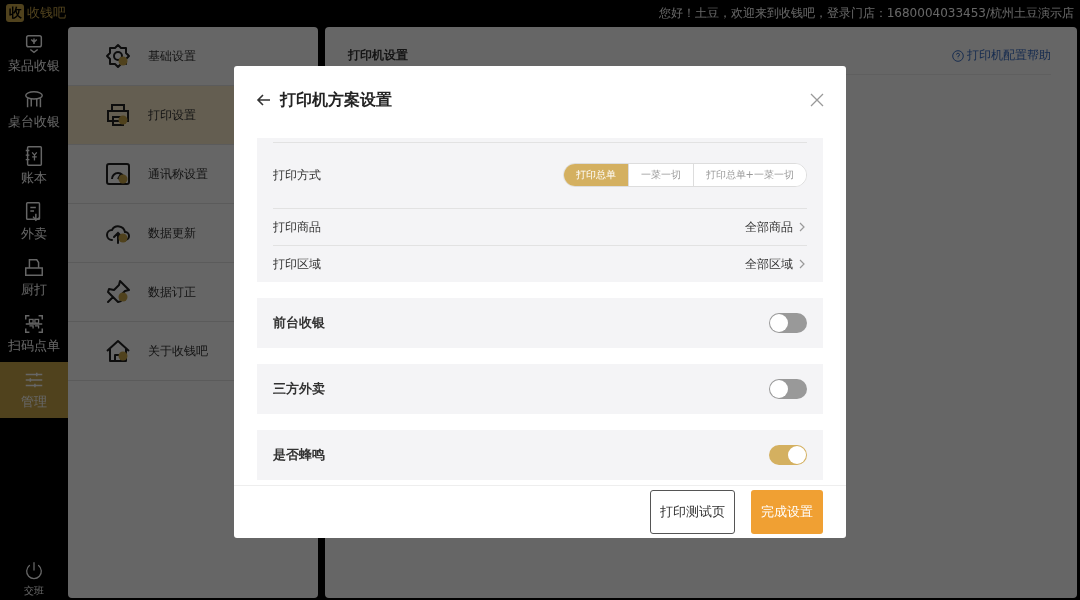 The width and height of the screenshot is (1080, 600). I want to click on back-arrow-icon, so click(264, 100).